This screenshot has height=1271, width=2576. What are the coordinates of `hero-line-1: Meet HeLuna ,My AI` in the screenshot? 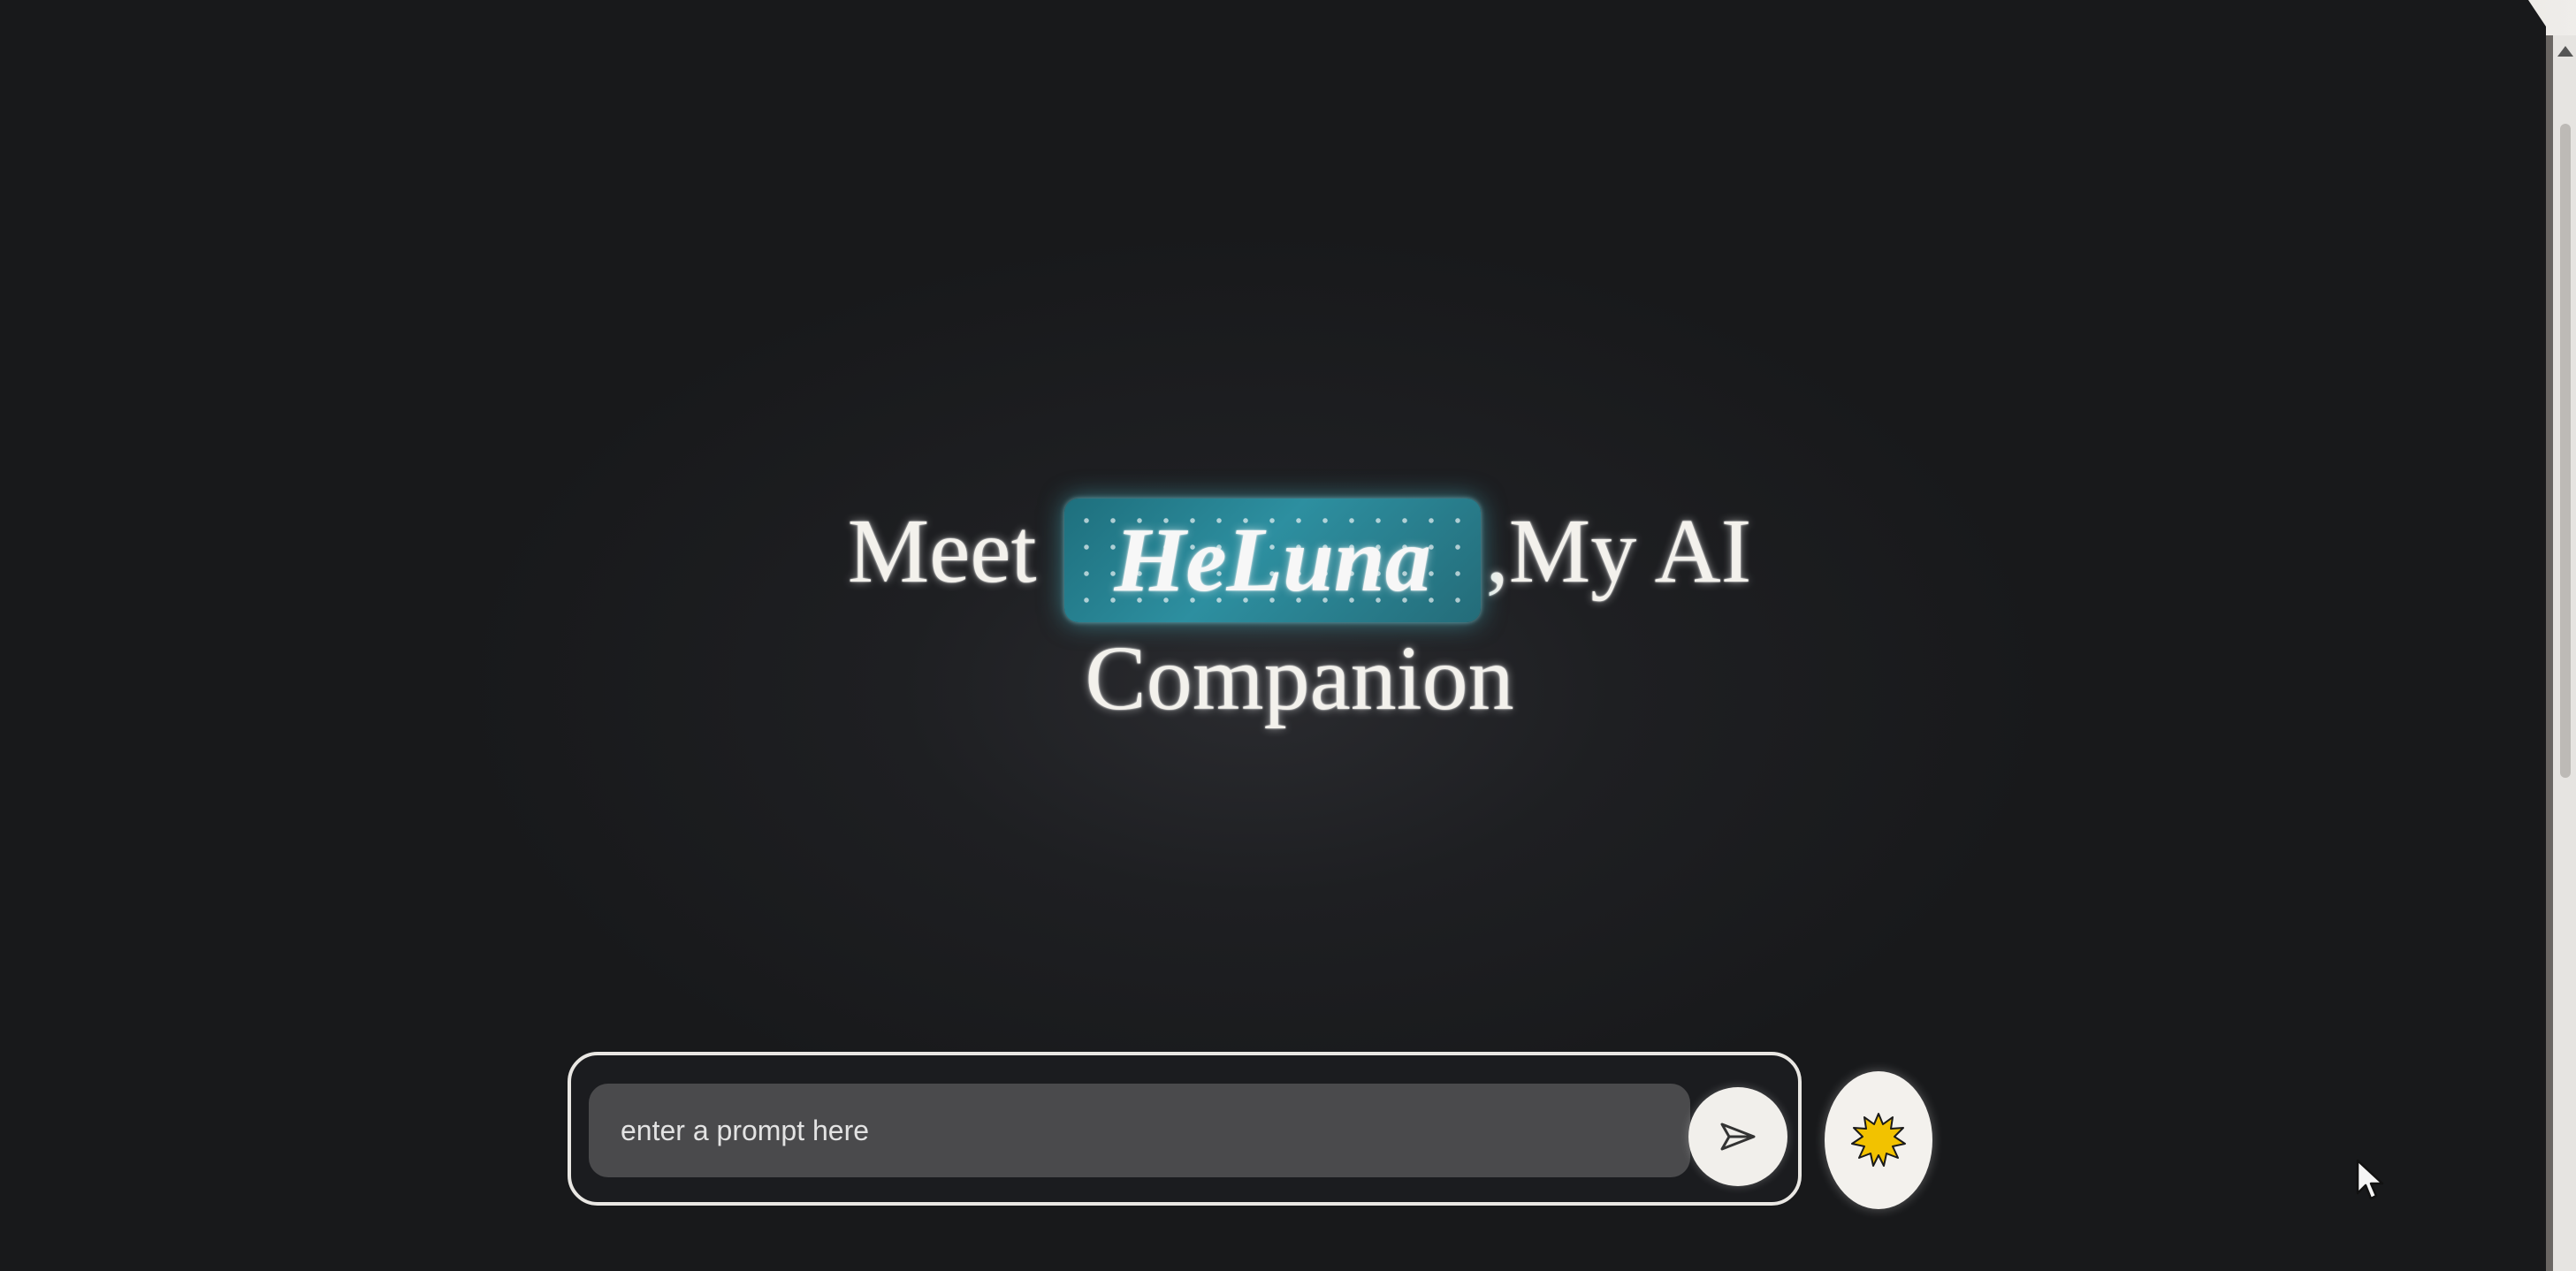 It's located at (1299, 559).